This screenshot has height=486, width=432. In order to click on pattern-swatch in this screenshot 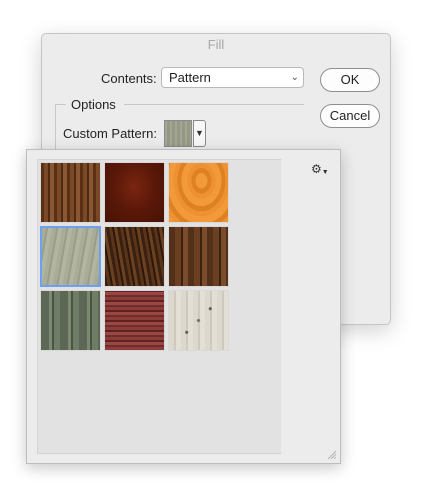, I will do `click(178, 133)`.